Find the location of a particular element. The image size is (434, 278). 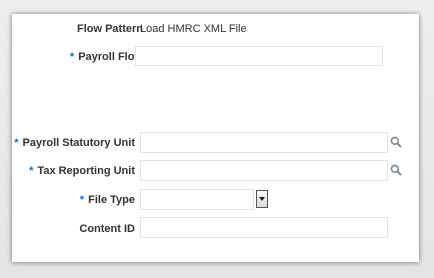

content-id-label: Content ID is located at coordinates (107, 229).